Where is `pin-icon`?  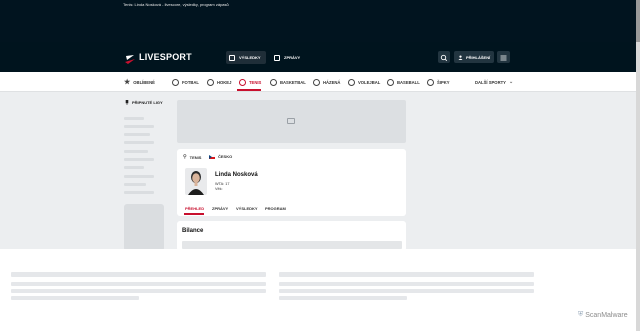 pin-icon is located at coordinates (127, 102).